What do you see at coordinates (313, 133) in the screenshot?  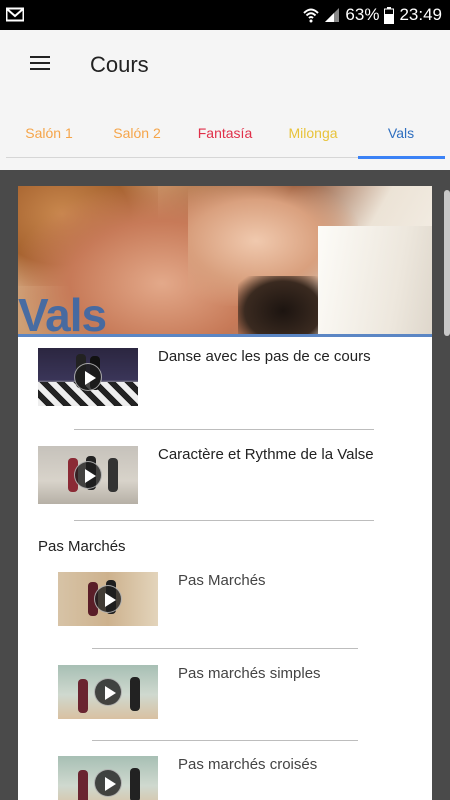 I see `tab-milonga: Milonga` at bounding box center [313, 133].